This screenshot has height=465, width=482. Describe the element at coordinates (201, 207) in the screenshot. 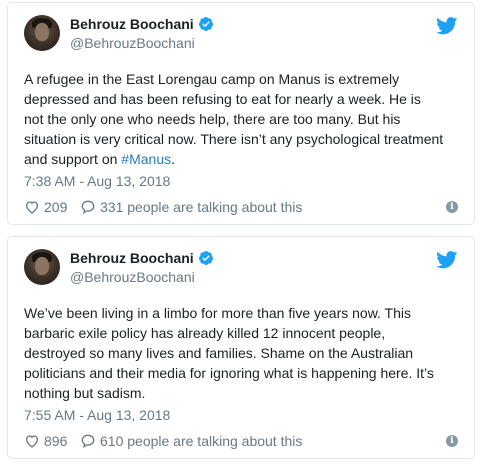

I see `talking-count: 331 people are talking about this` at that location.